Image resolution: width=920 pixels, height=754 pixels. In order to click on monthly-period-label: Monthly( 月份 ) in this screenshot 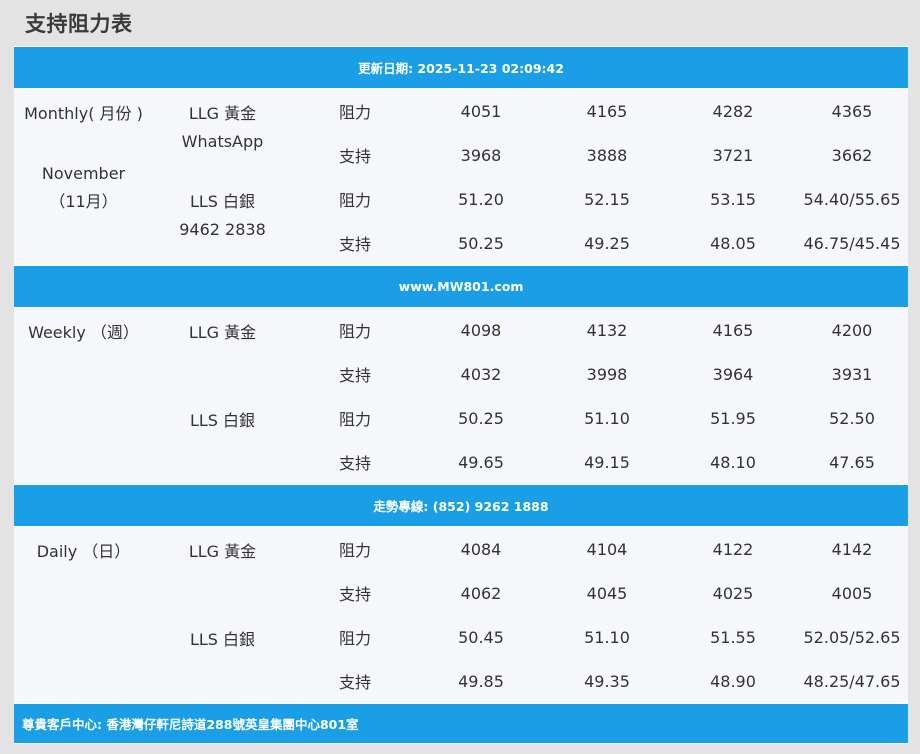, I will do `click(83, 113)`.